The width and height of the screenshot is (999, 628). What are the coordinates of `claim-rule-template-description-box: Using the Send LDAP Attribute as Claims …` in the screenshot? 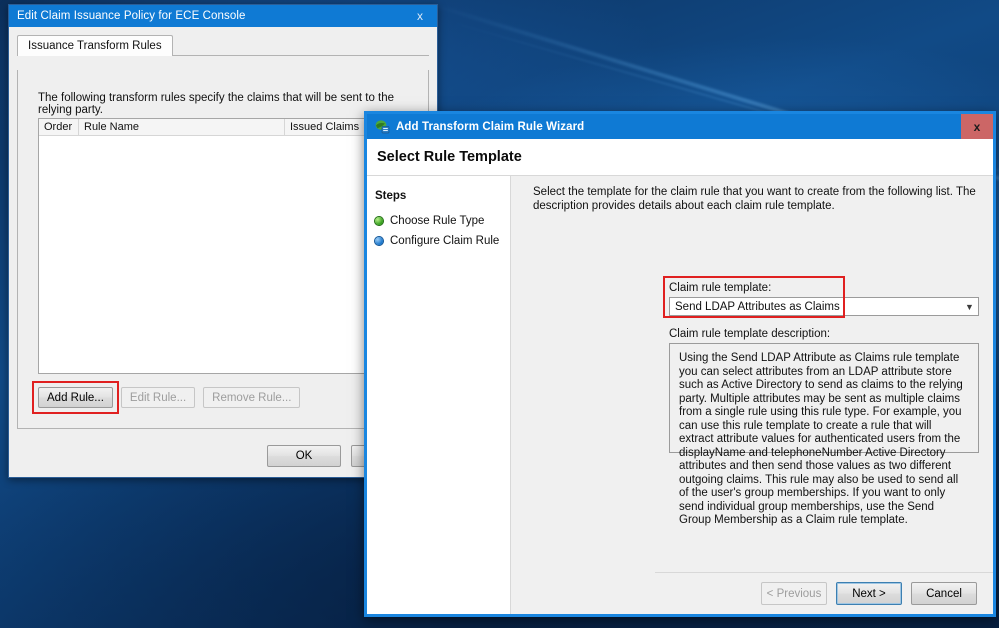 It's located at (824, 434).